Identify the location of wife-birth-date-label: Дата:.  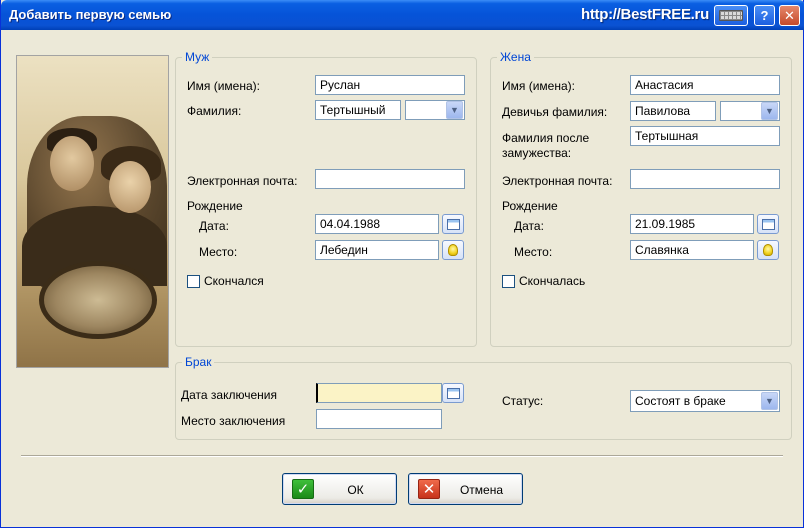
(529, 226).